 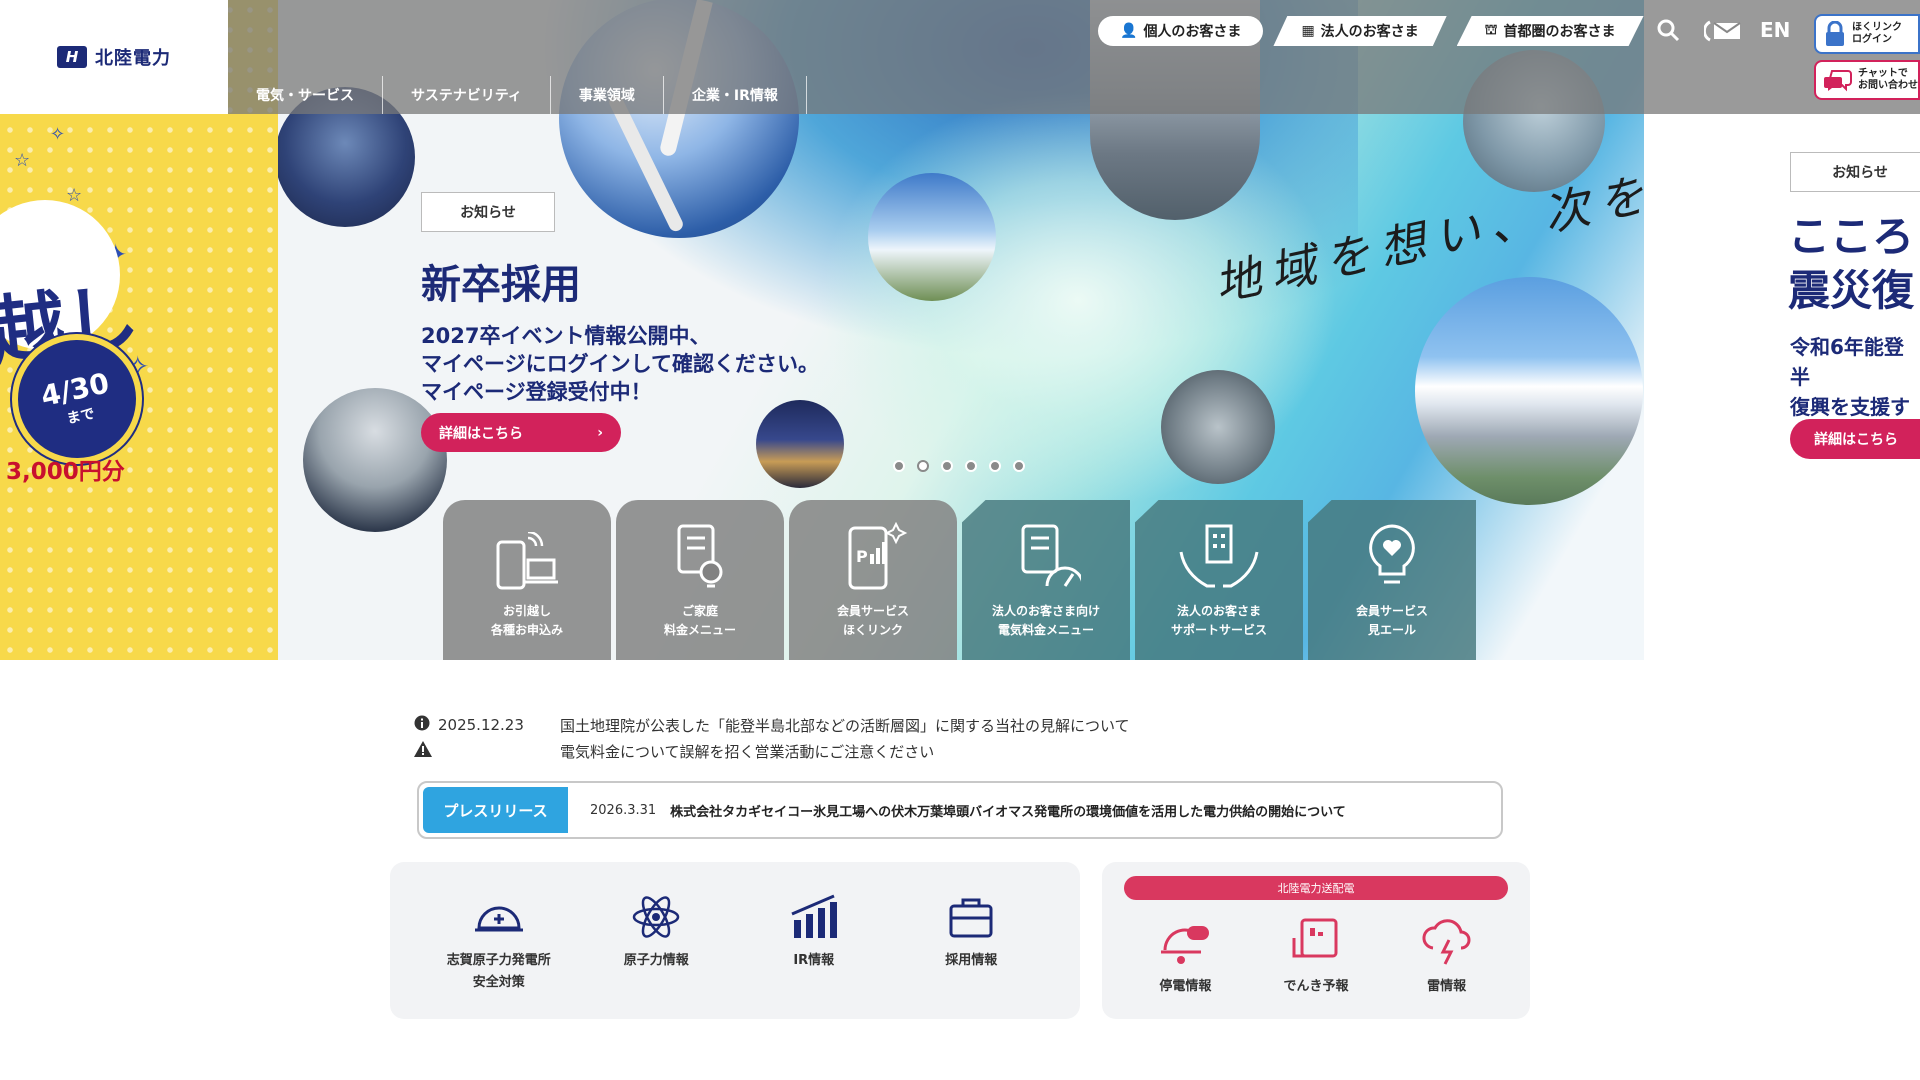 I want to click on info-icon, so click(x=426, y=725).